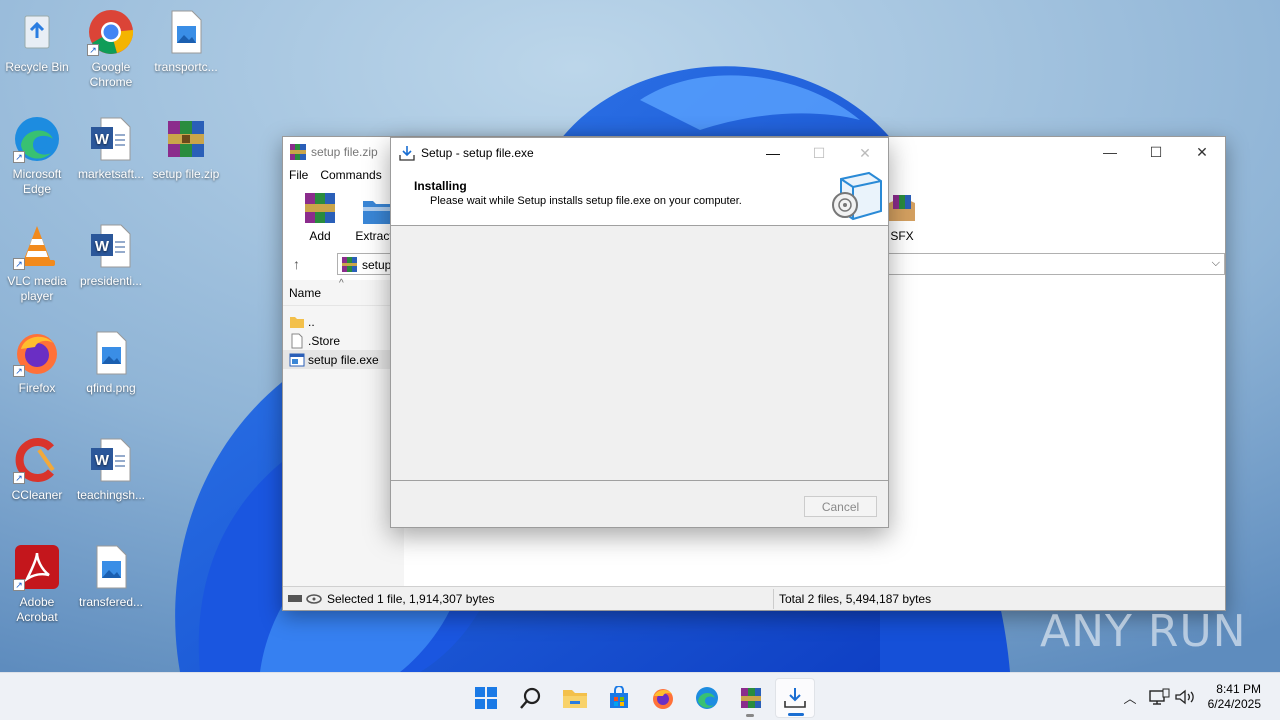  What do you see at coordinates (341, 283) in the screenshot?
I see `sort-up-icon: ^` at bounding box center [341, 283].